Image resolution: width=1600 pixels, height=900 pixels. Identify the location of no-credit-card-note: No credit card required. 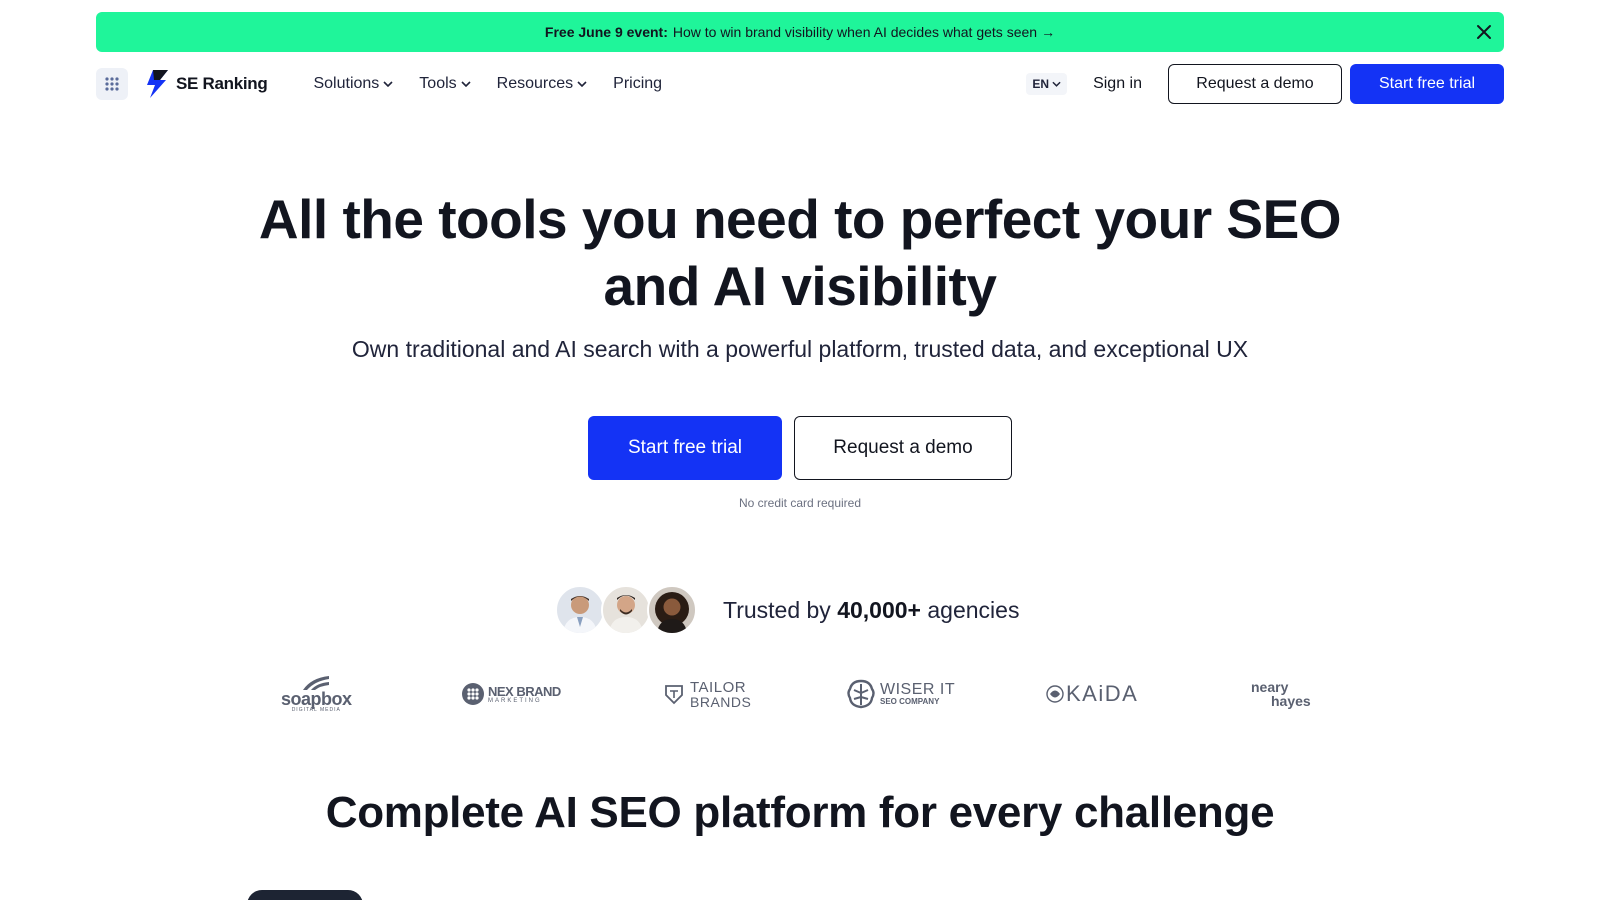
(800, 503).